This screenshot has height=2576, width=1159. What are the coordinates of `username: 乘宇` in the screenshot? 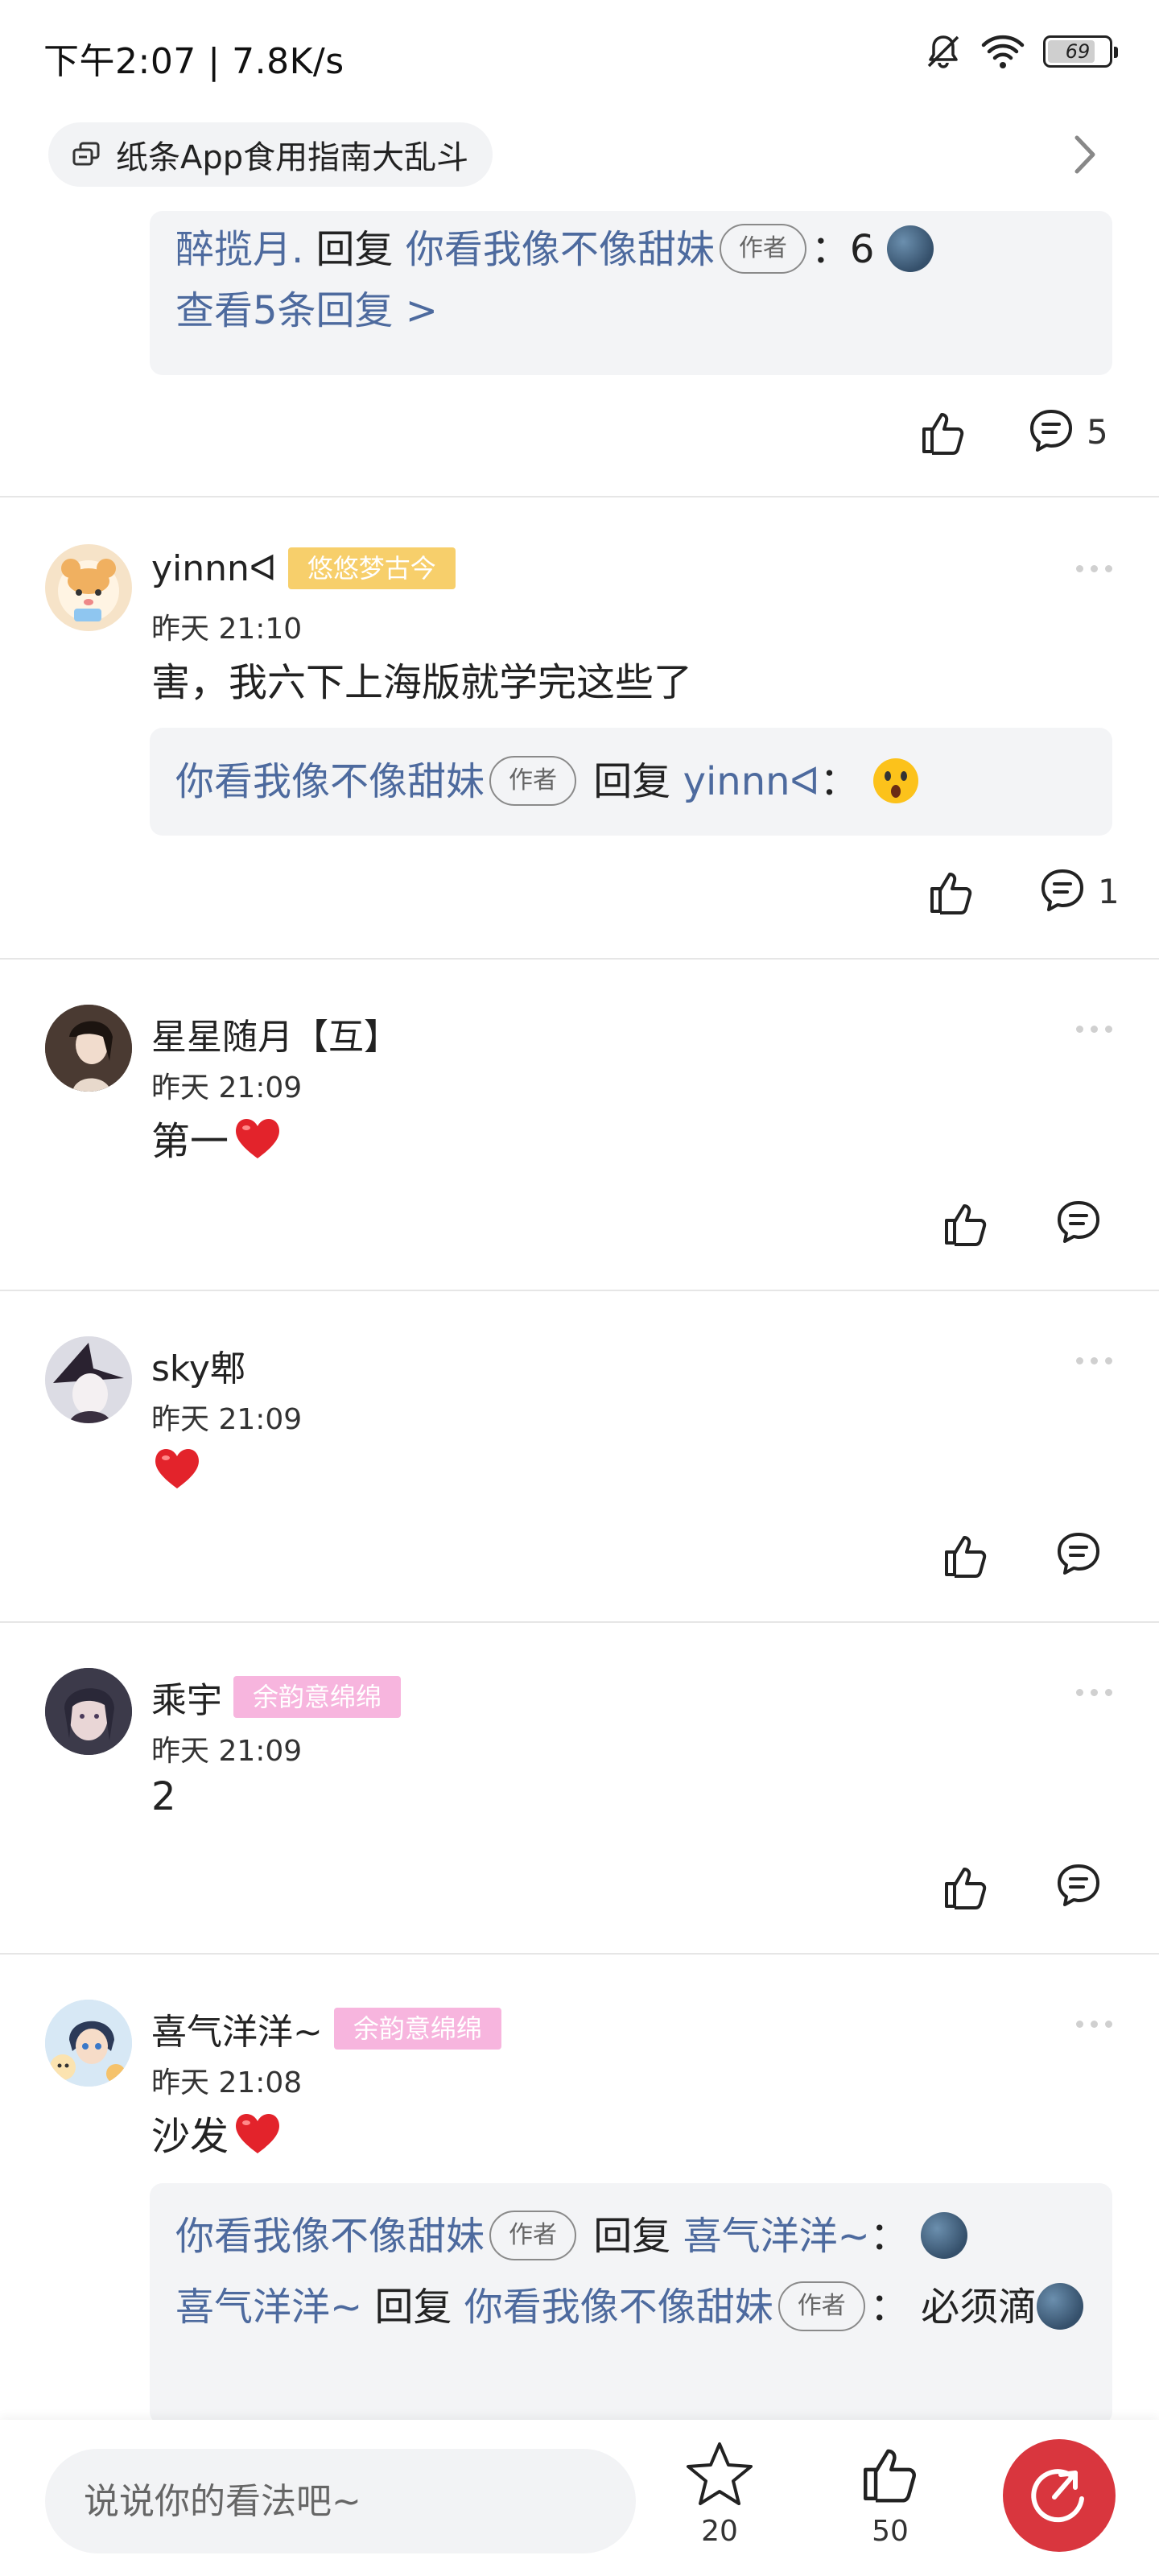 It's located at (186, 1697).